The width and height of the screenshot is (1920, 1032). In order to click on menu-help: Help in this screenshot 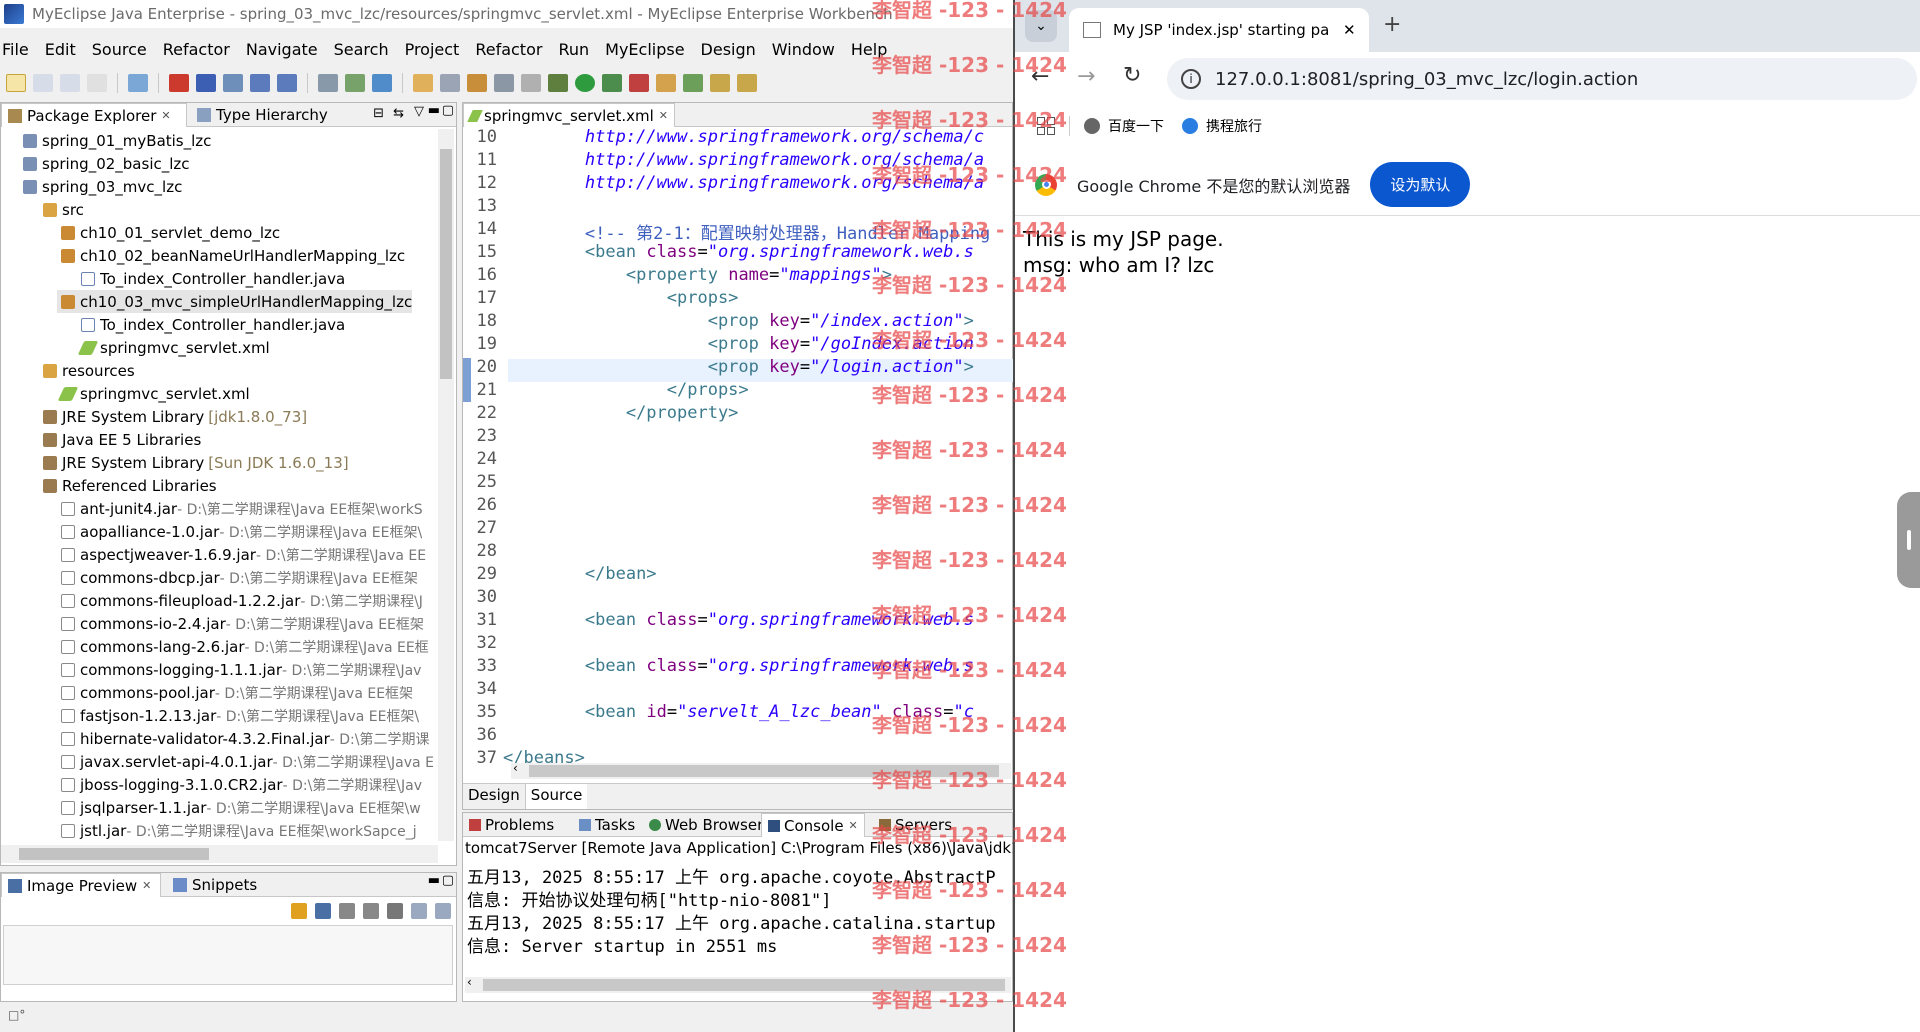, I will do `click(869, 52)`.